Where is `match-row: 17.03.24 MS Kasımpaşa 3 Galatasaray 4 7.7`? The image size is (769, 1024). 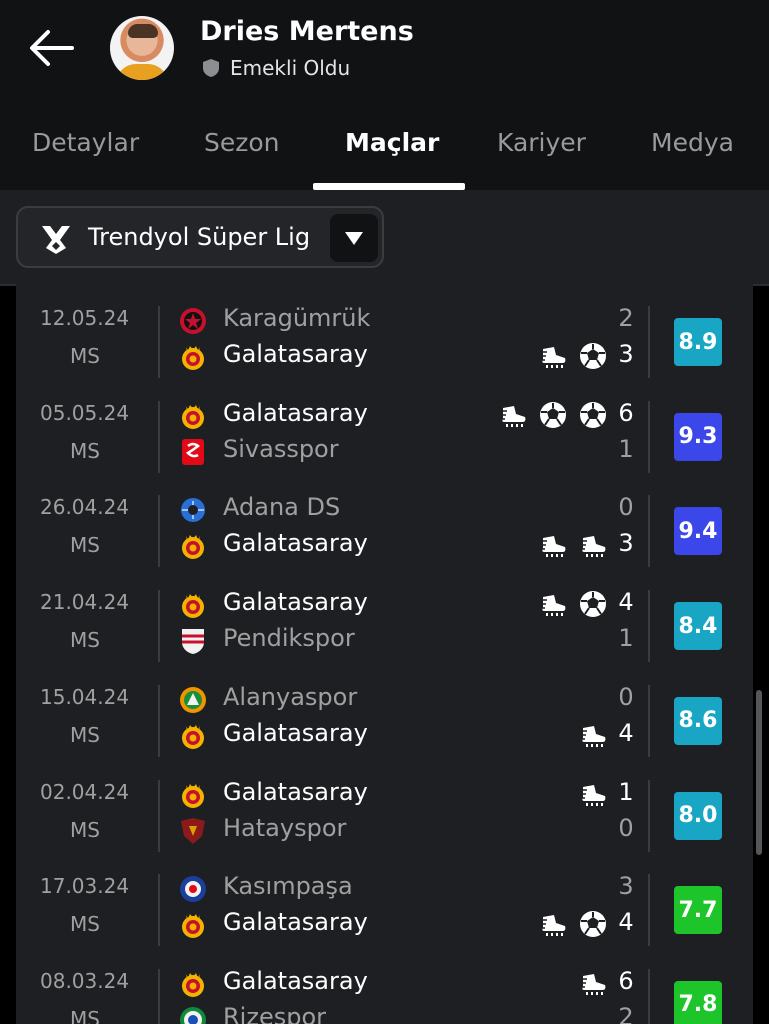
match-row: 17.03.24 MS Kasımpaşa 3 Galatasaray 4 7.7 is located at coordinates (384, 899).